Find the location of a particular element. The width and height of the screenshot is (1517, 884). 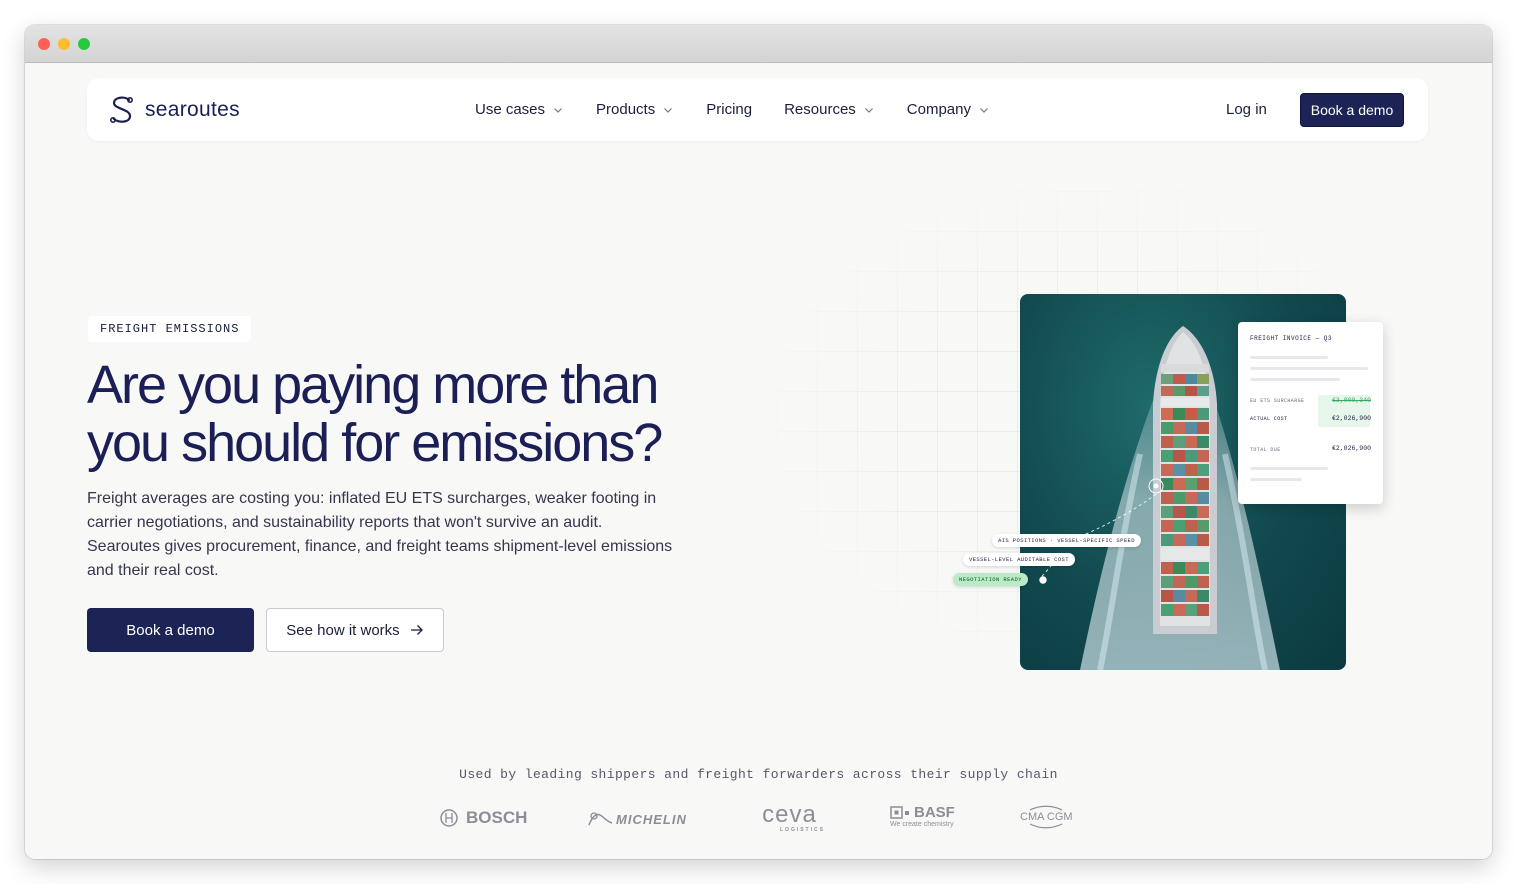

invoice-row-label: ACTUAL COST is located at coordinates (1269, 419).